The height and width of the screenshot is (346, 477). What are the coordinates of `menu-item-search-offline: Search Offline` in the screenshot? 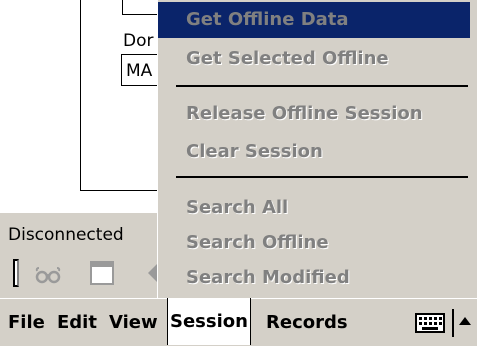 It's located at (314, 243).